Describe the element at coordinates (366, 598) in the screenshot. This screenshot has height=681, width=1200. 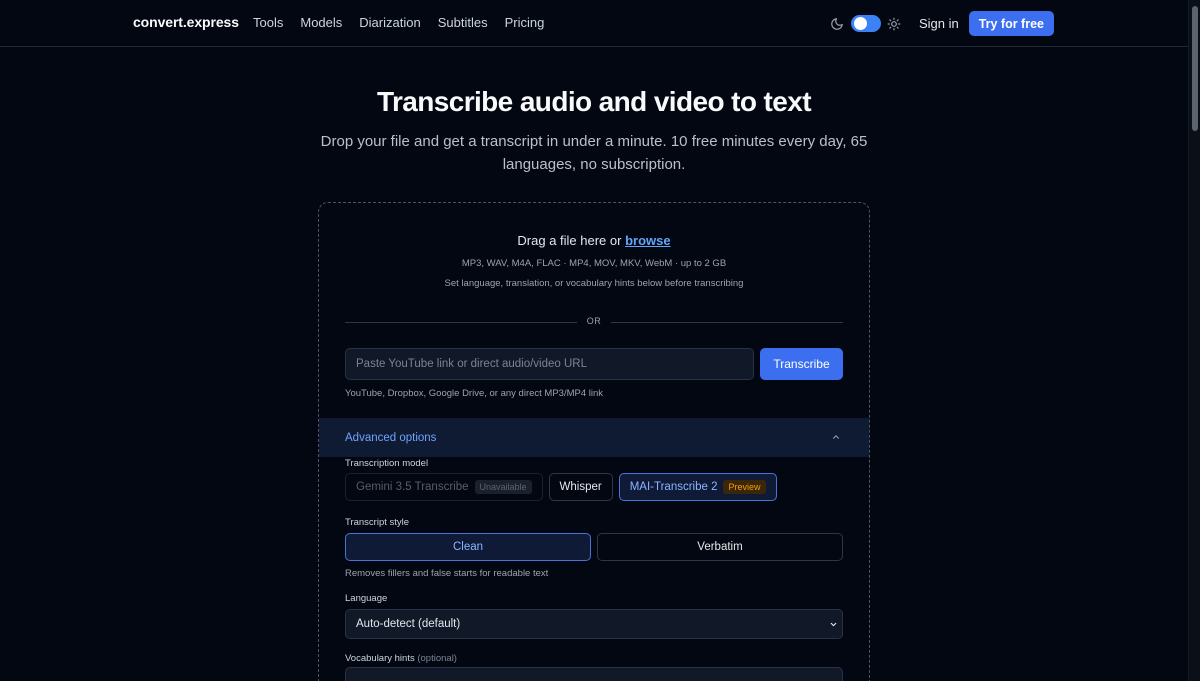
I see `language-label: Language` at that location.